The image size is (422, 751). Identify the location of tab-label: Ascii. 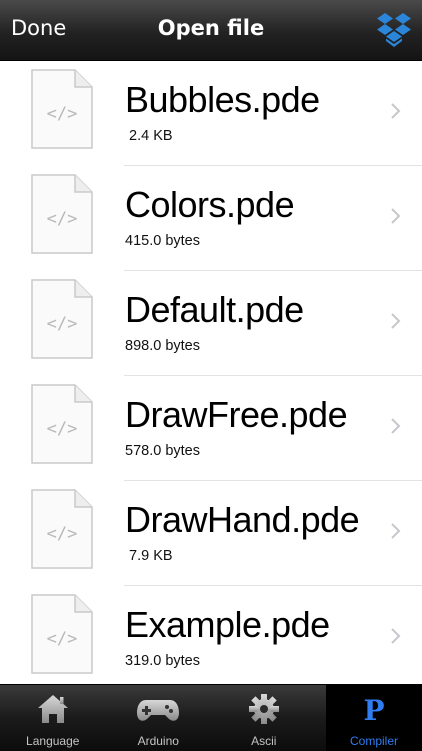
(264, 741).